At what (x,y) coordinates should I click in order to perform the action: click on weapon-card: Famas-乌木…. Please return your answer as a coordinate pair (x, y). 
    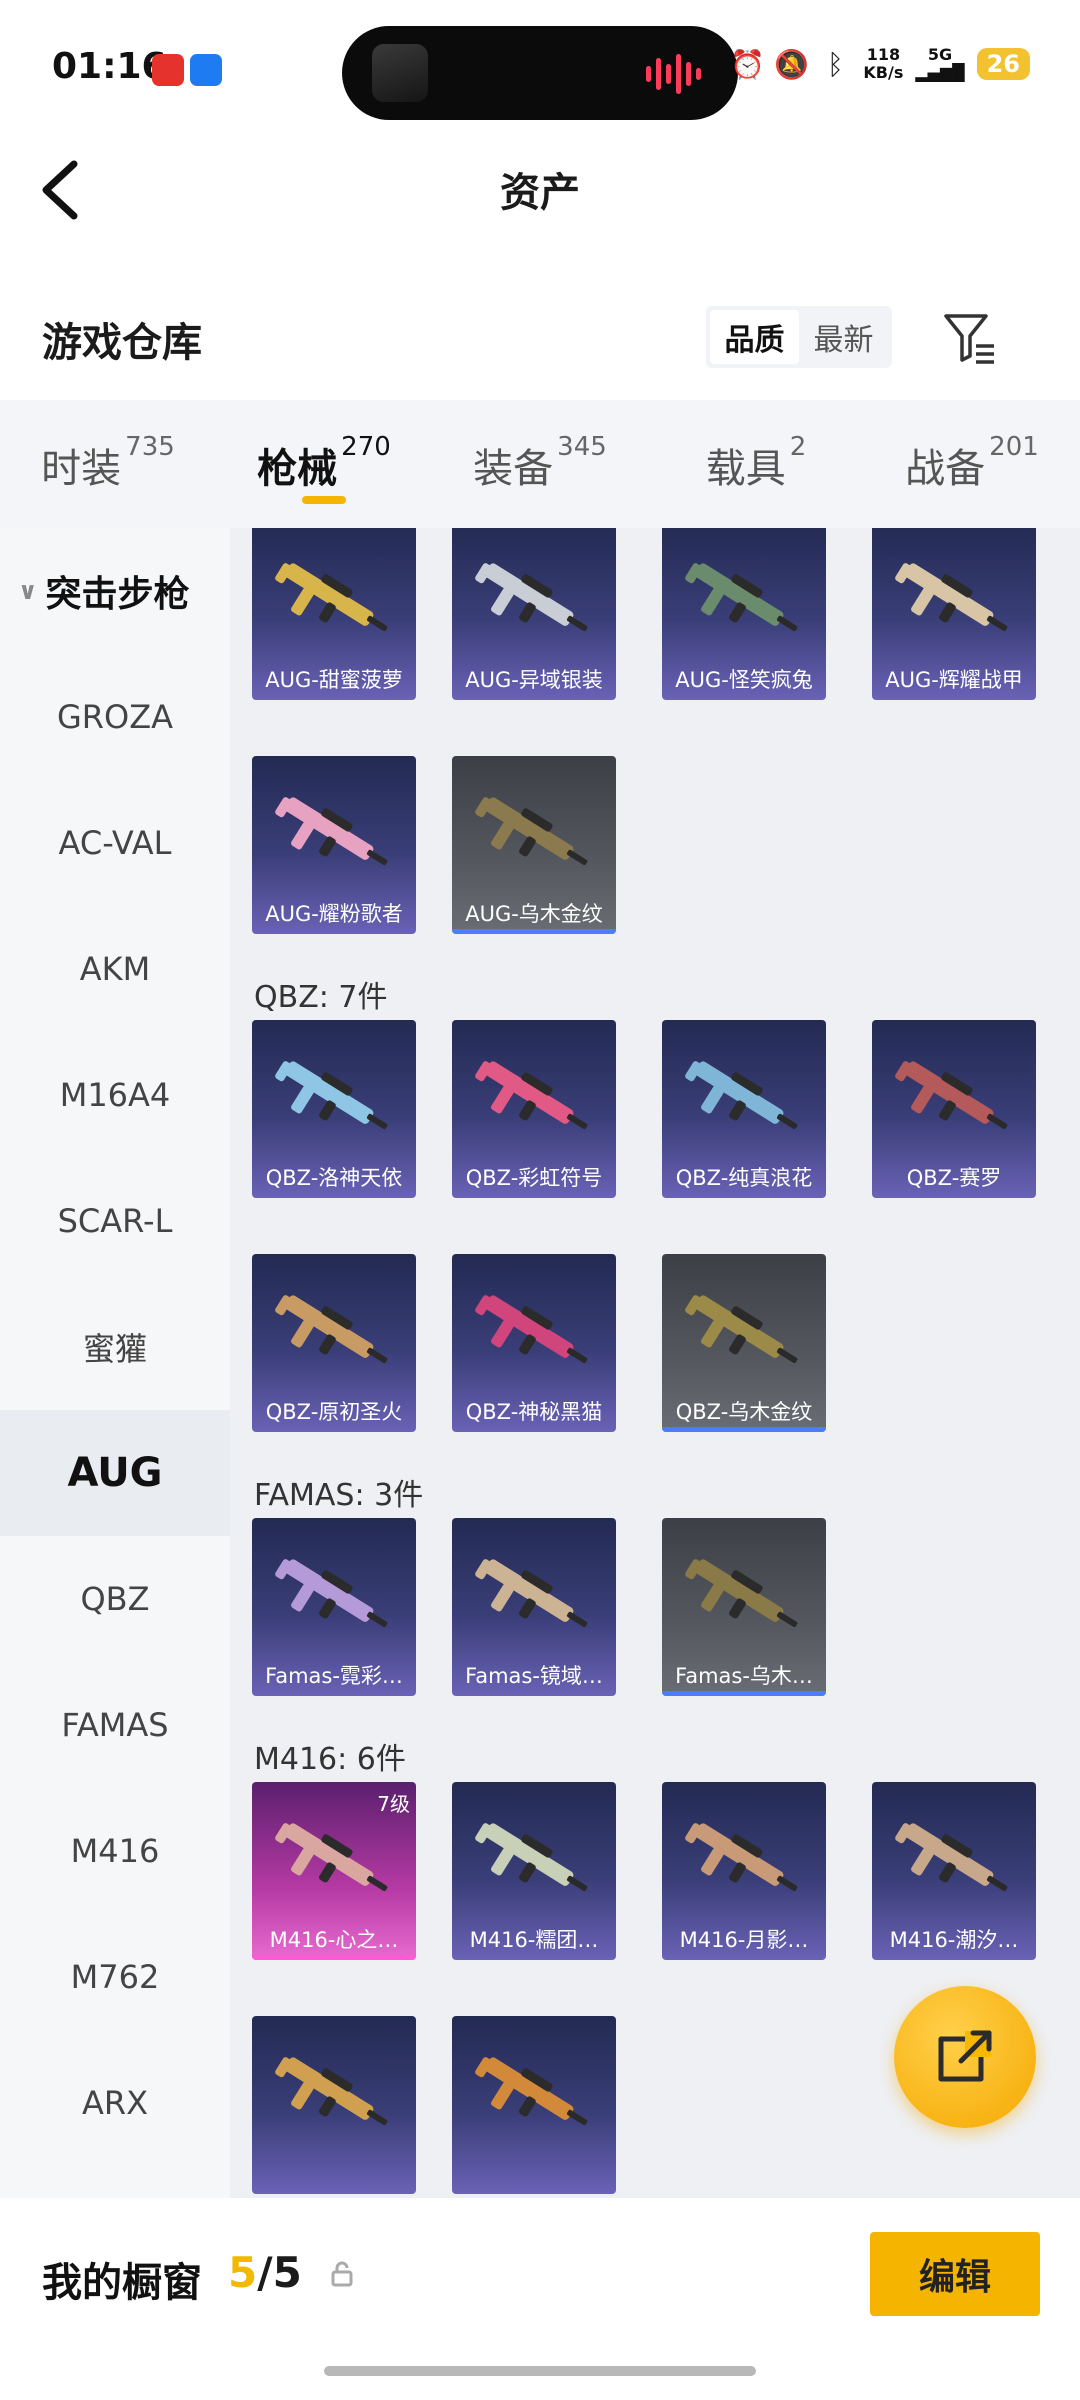
    Looking at the image, I should click on (744, 1607).